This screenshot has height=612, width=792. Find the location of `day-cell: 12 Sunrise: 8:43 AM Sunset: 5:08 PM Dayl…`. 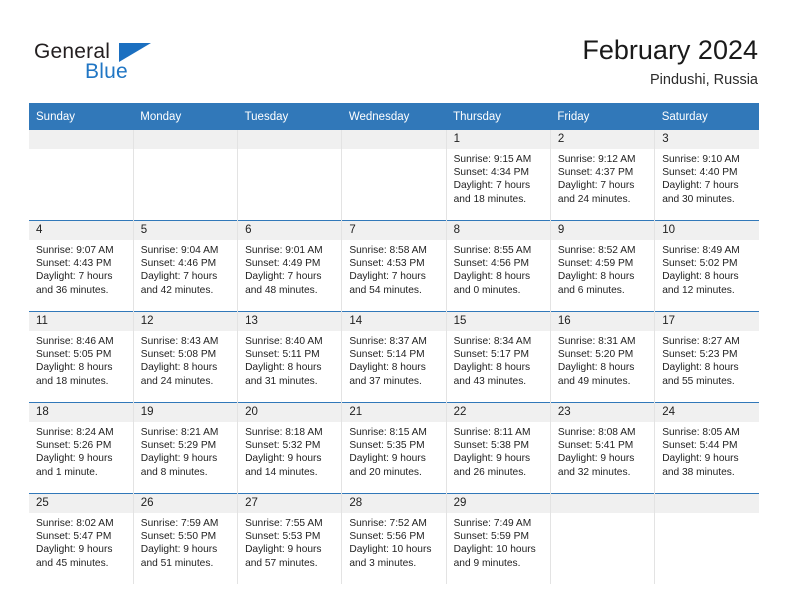

day-cell: 12 Sunrise: 8:43 AM Sunset: 5:08 PM Dayl… is located at coordinates (185, 357).